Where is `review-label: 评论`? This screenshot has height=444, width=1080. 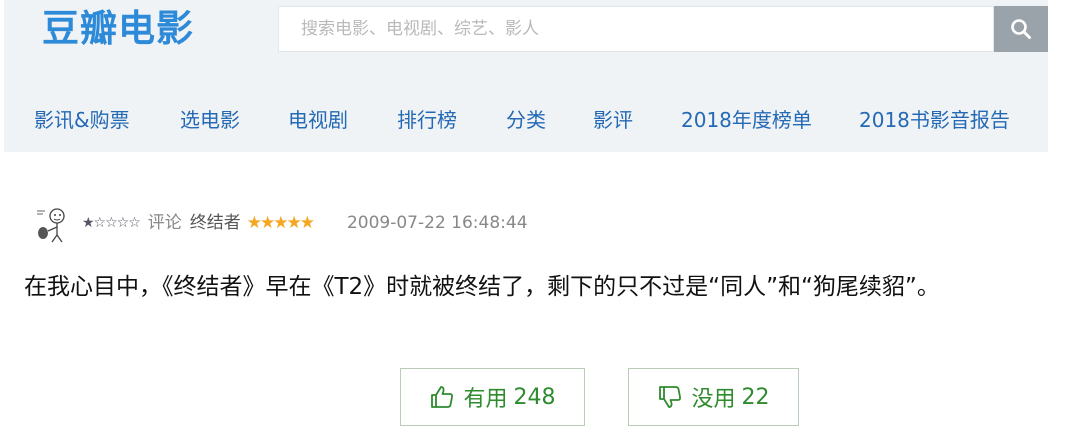
review-label: 评论 is located at coordinates (164, 223).